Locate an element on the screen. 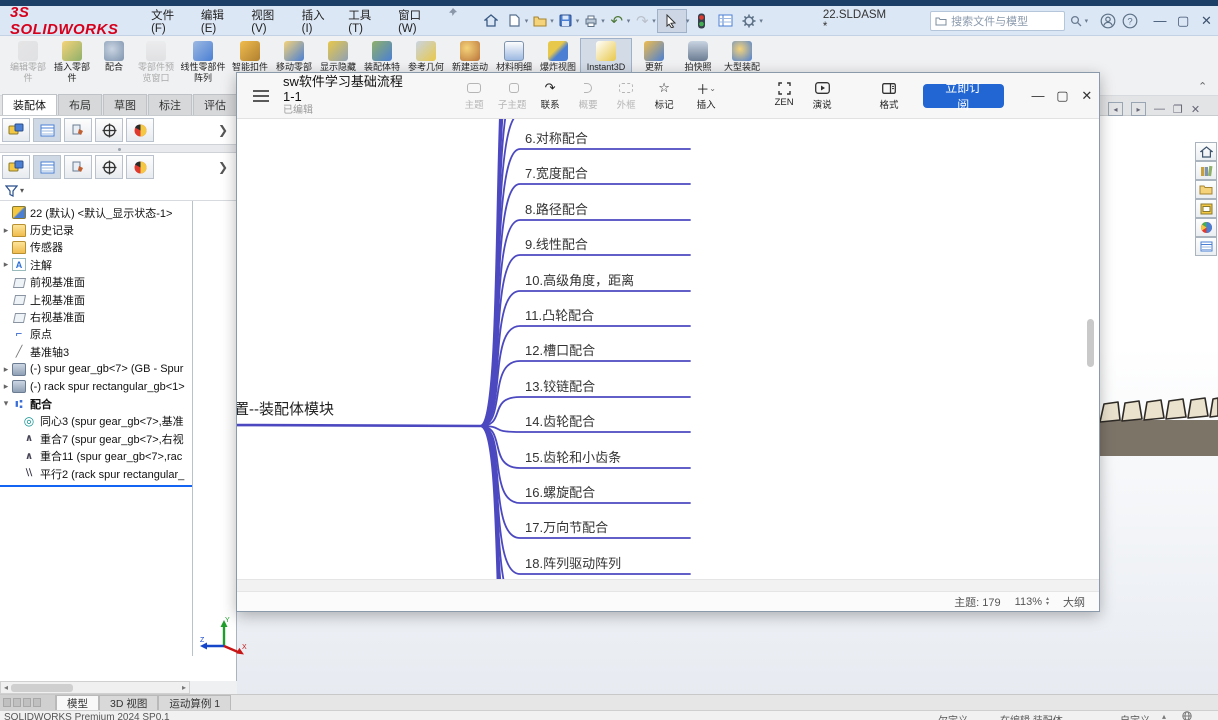  options-gear-icon is located at coordinates (749, 21).